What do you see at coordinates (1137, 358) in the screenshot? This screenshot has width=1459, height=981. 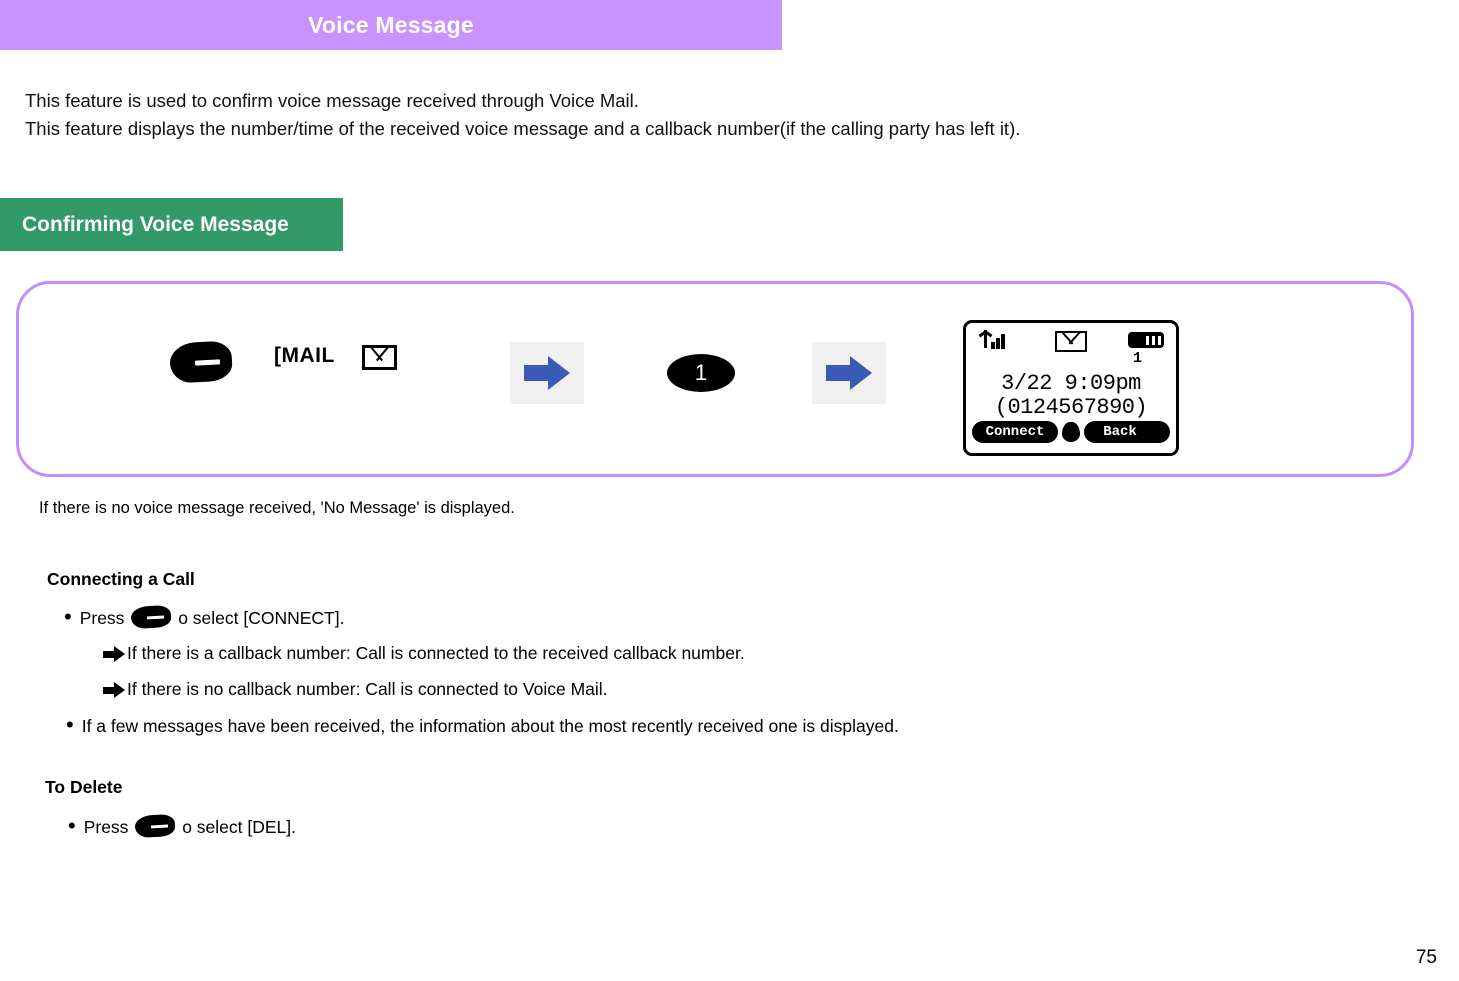 I see `message-count: 1` at bounding box center [1137, 358].